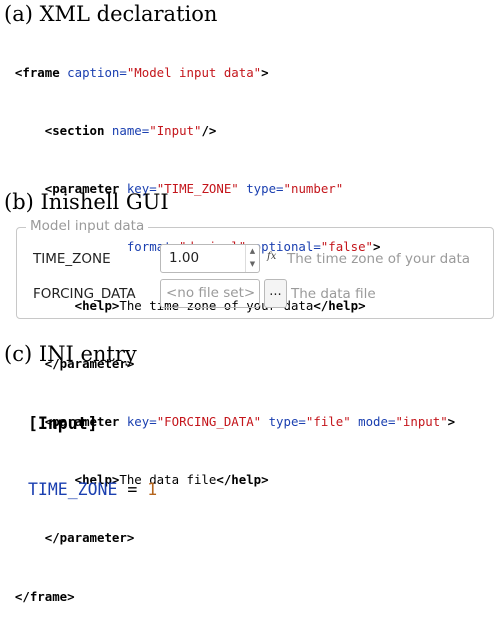  I want to click on formula-icon: fx, so click(271, 256).